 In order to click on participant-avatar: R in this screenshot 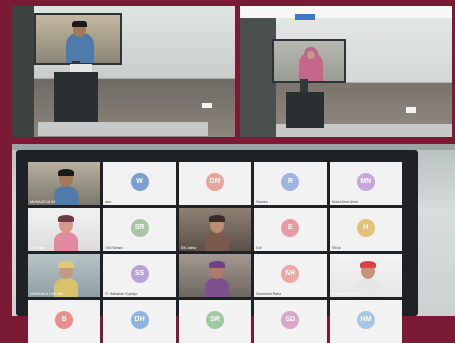, I will do `click(290, 182)`.